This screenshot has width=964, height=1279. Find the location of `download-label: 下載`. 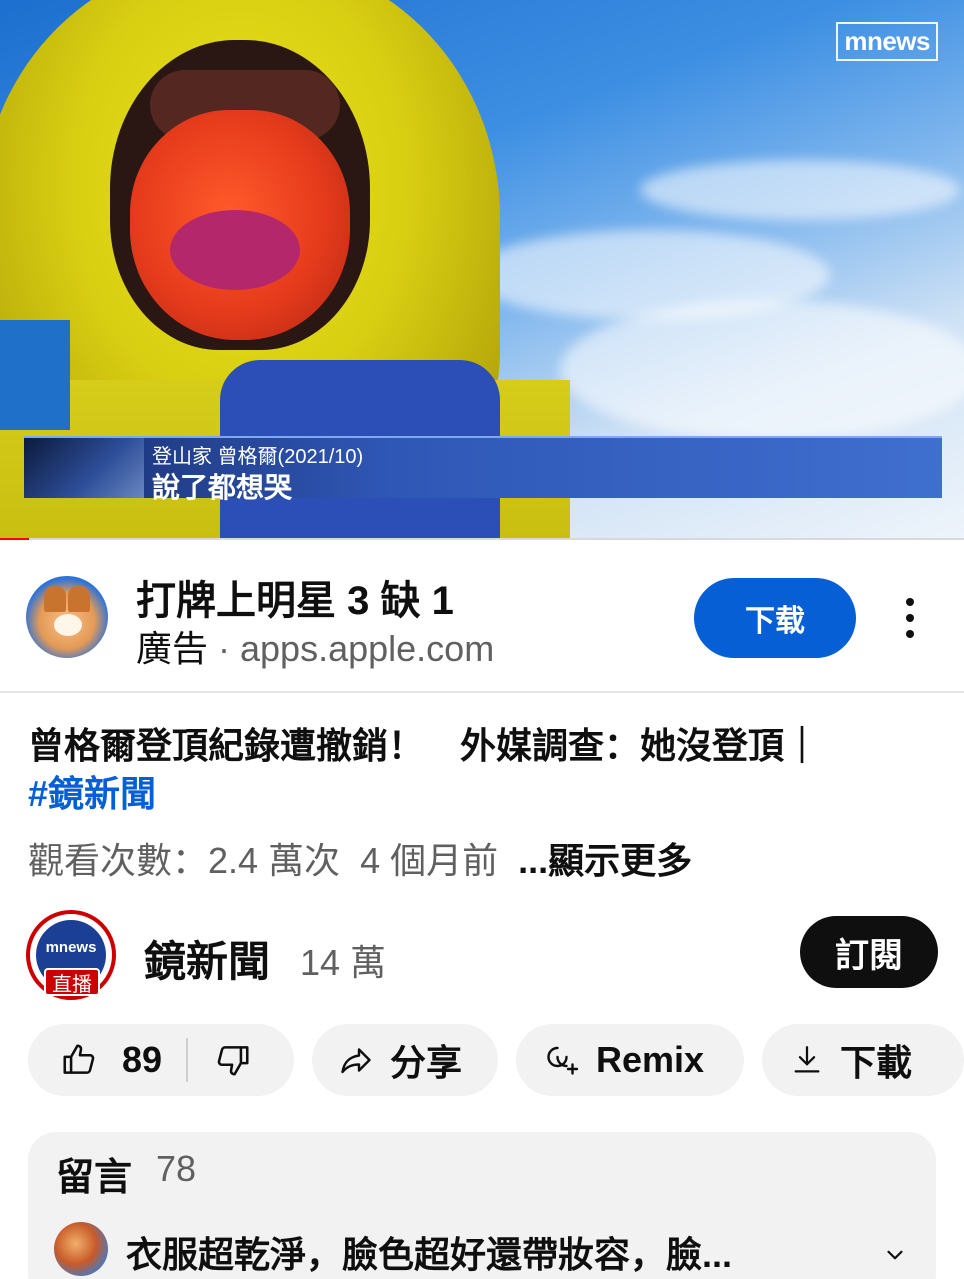

download-label: 下載 is located at coordinates (876, 1062).